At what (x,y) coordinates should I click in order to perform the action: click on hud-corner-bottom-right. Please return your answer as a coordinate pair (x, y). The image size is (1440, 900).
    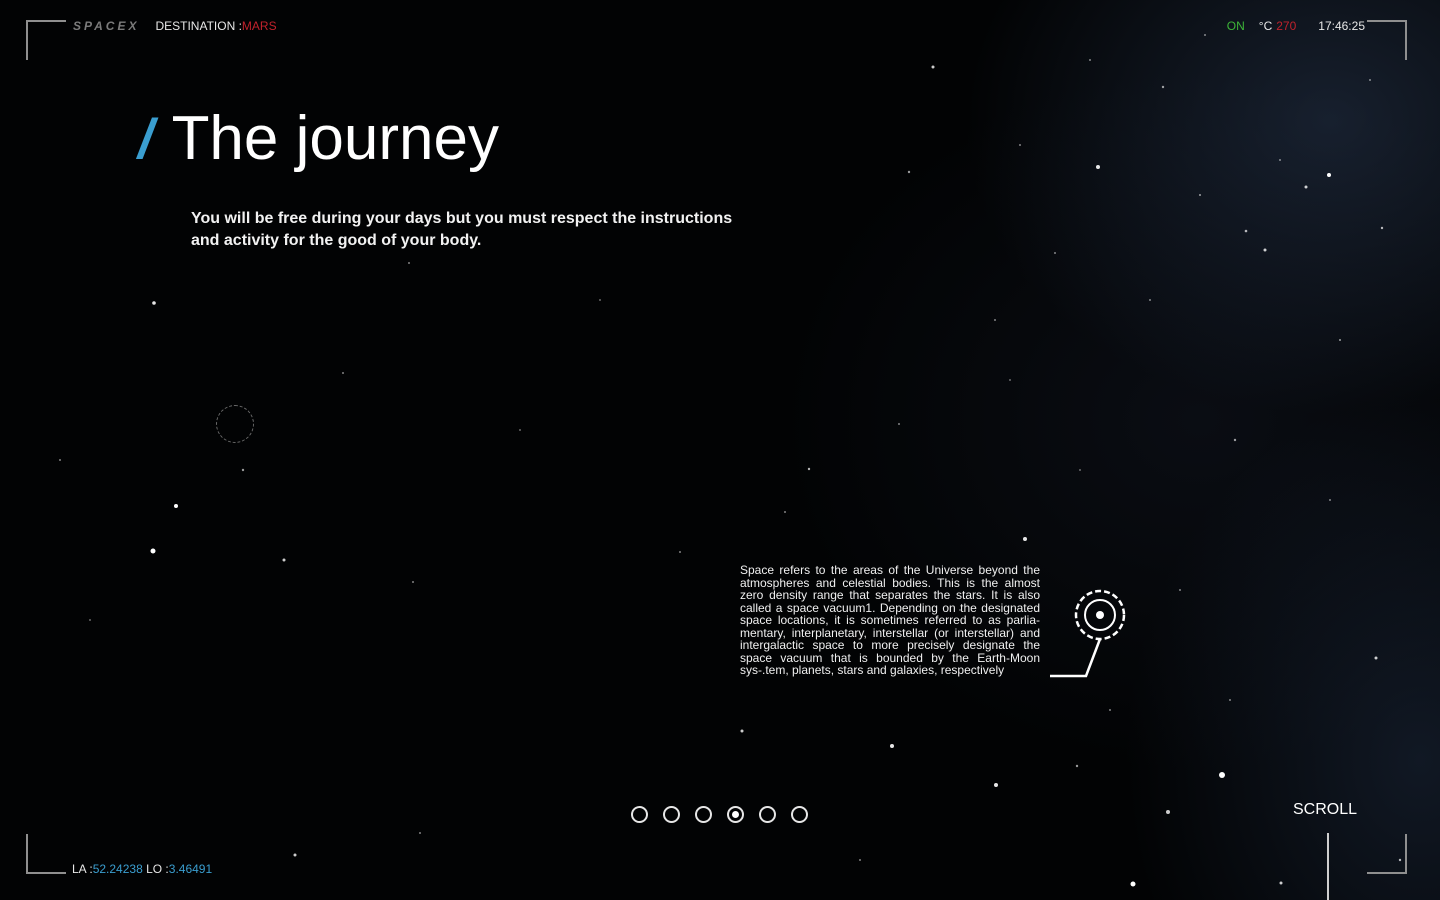
    Looking at the image, I should click on (1387, 854).